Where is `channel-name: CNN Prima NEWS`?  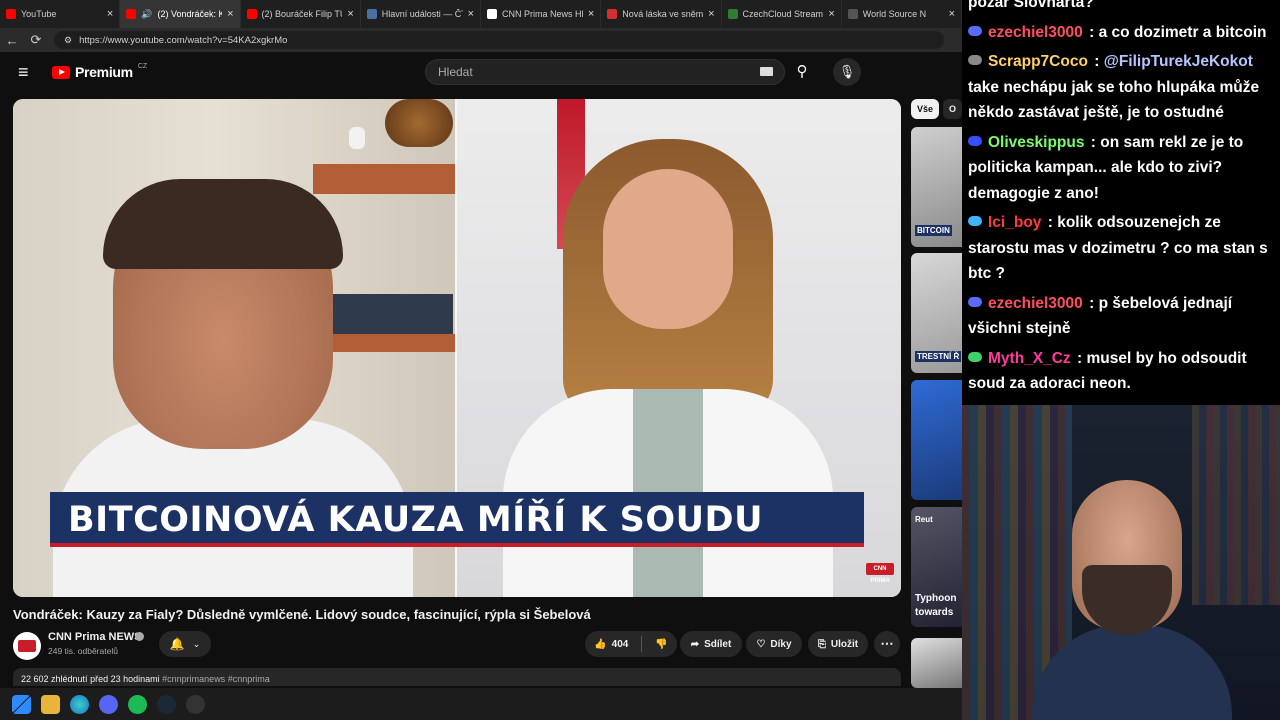
channel-name: CNN Prima NEWS is located at coordinates (95, 637).